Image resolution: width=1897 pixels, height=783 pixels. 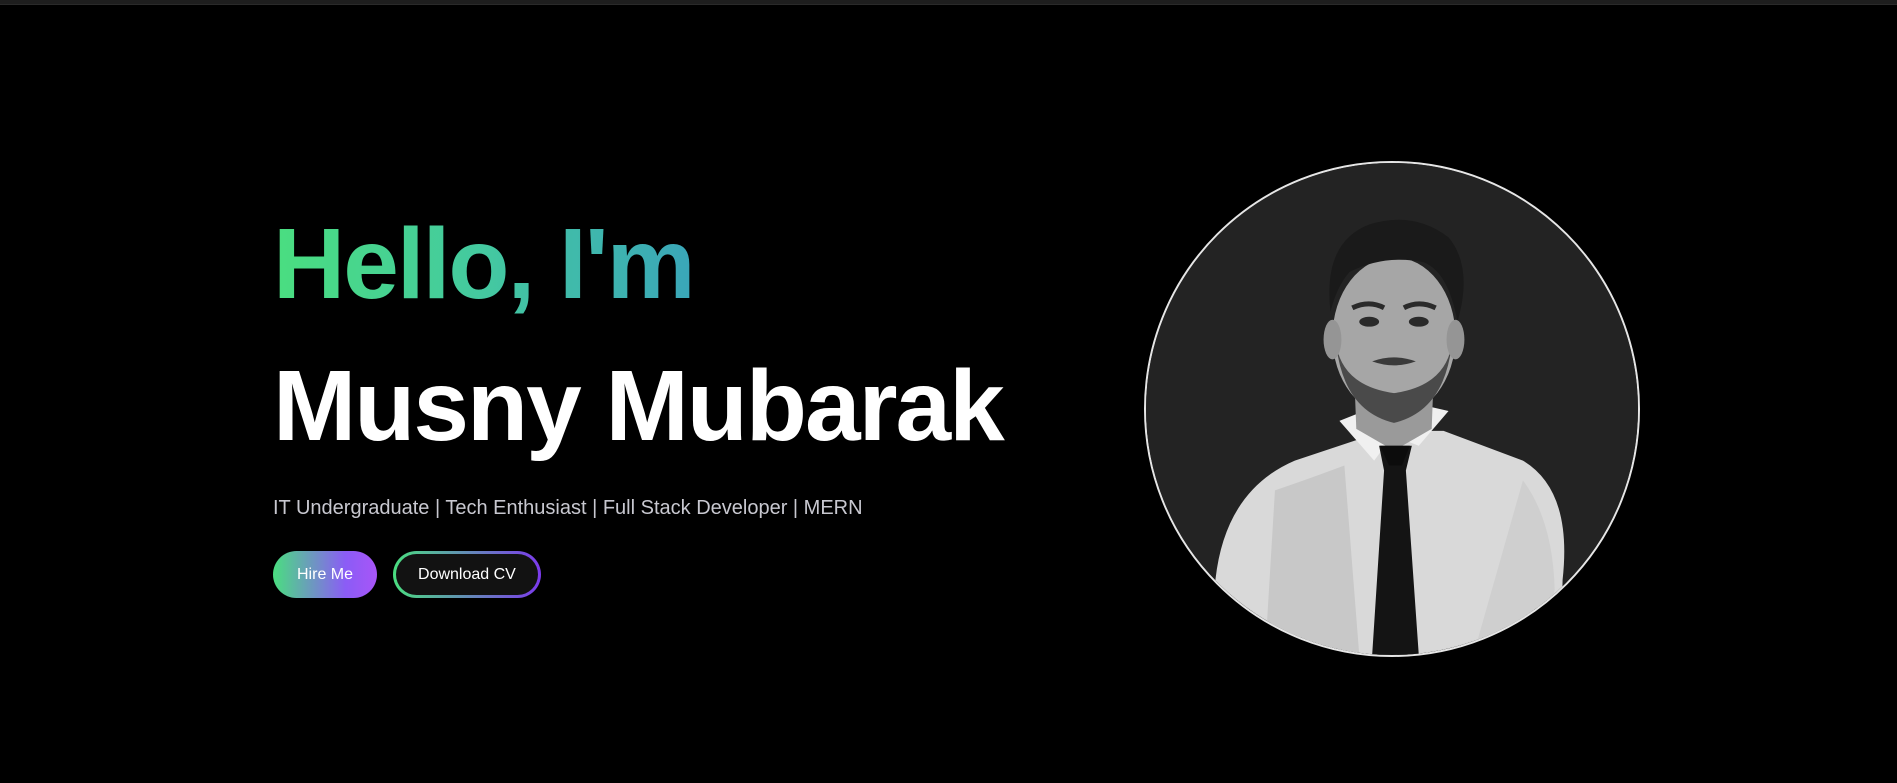 I want to click on hire-me-button: Hire Me, so click(x=325, y=574).